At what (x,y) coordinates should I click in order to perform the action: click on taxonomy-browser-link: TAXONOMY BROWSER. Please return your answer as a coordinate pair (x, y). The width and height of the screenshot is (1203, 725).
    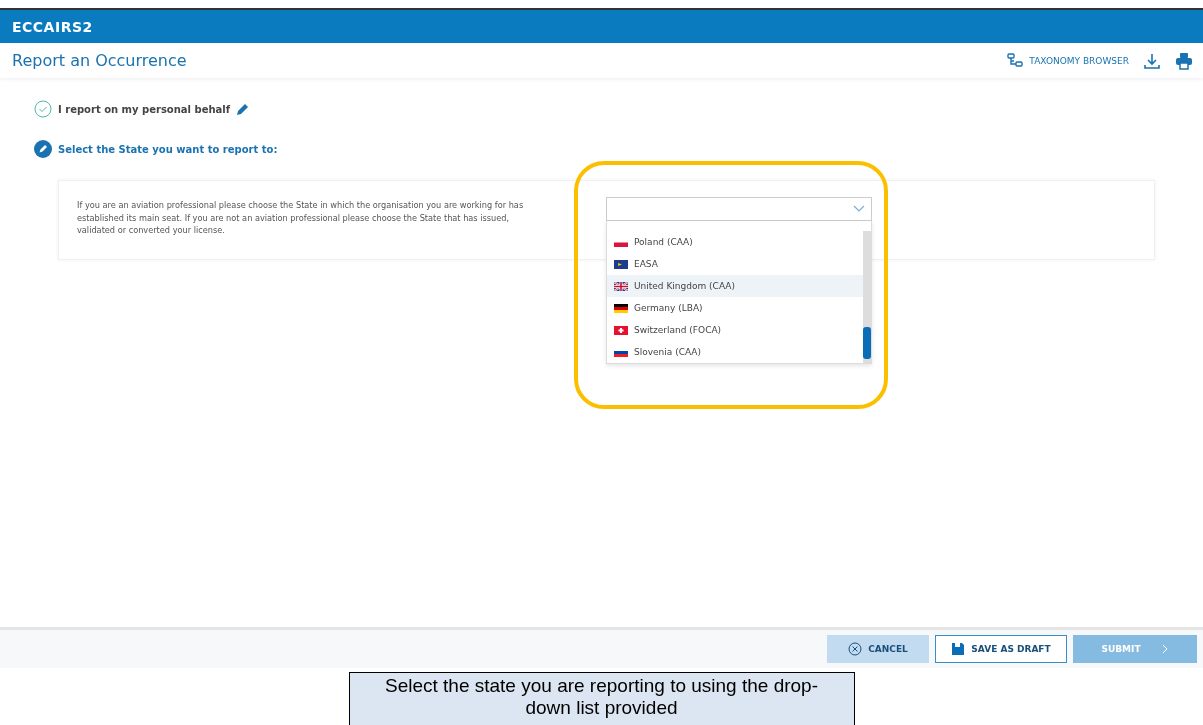
    Looking at the image, I should click on (1068, 60).